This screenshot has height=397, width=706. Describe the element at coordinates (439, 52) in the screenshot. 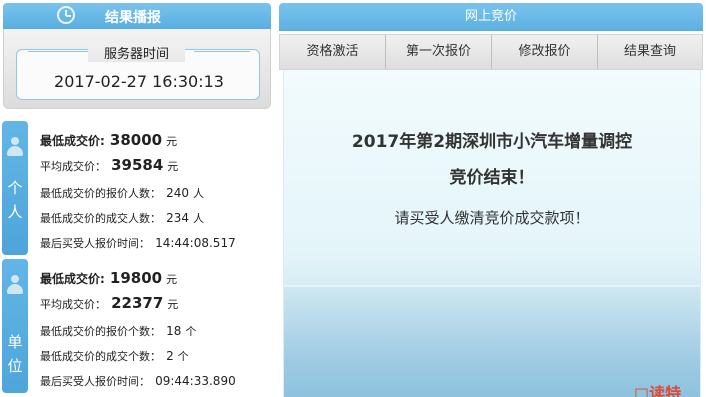

I see `tab-first-bid: 第一次报价` at that location.